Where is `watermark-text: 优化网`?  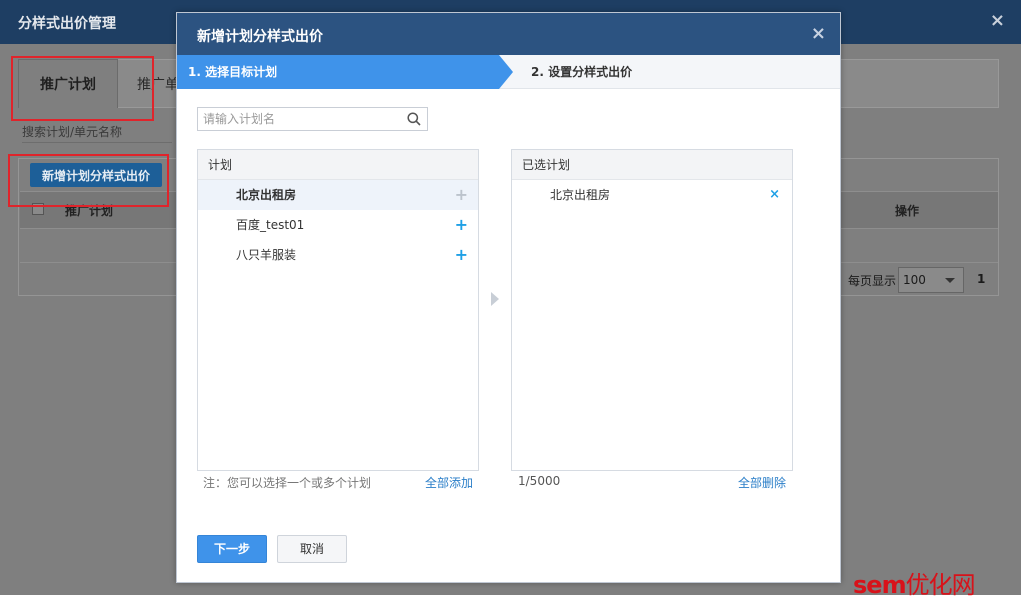 watermark-text: 优化网 is located at coordinates (940, 585).